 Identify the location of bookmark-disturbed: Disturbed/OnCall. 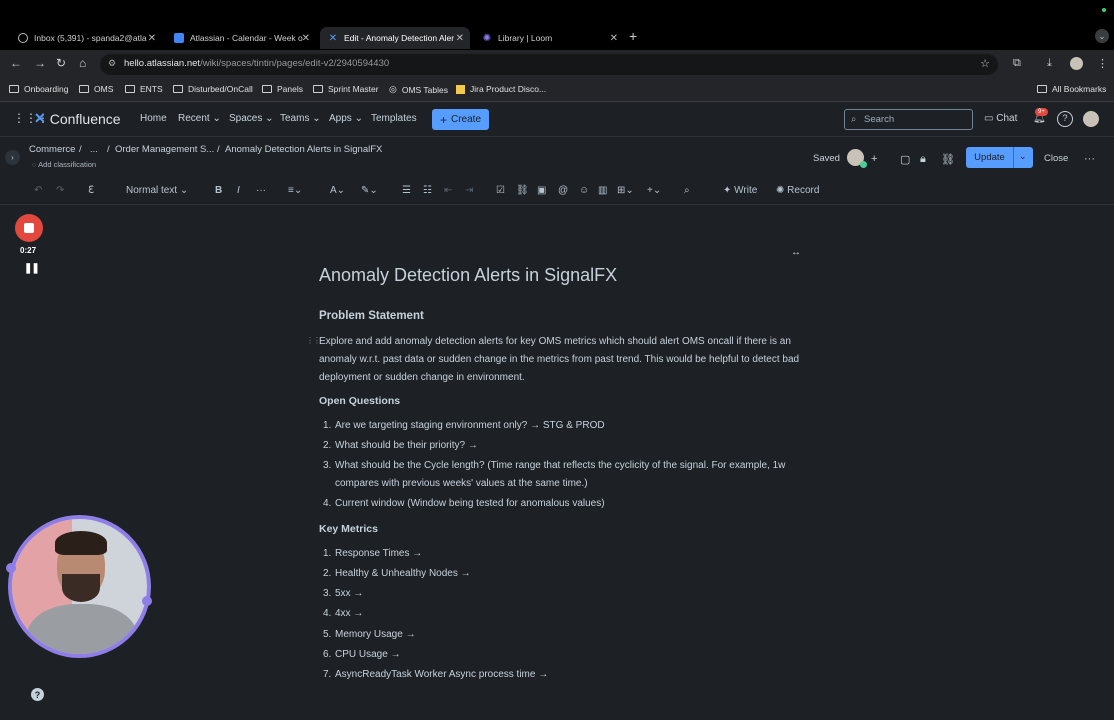
(213, 89).